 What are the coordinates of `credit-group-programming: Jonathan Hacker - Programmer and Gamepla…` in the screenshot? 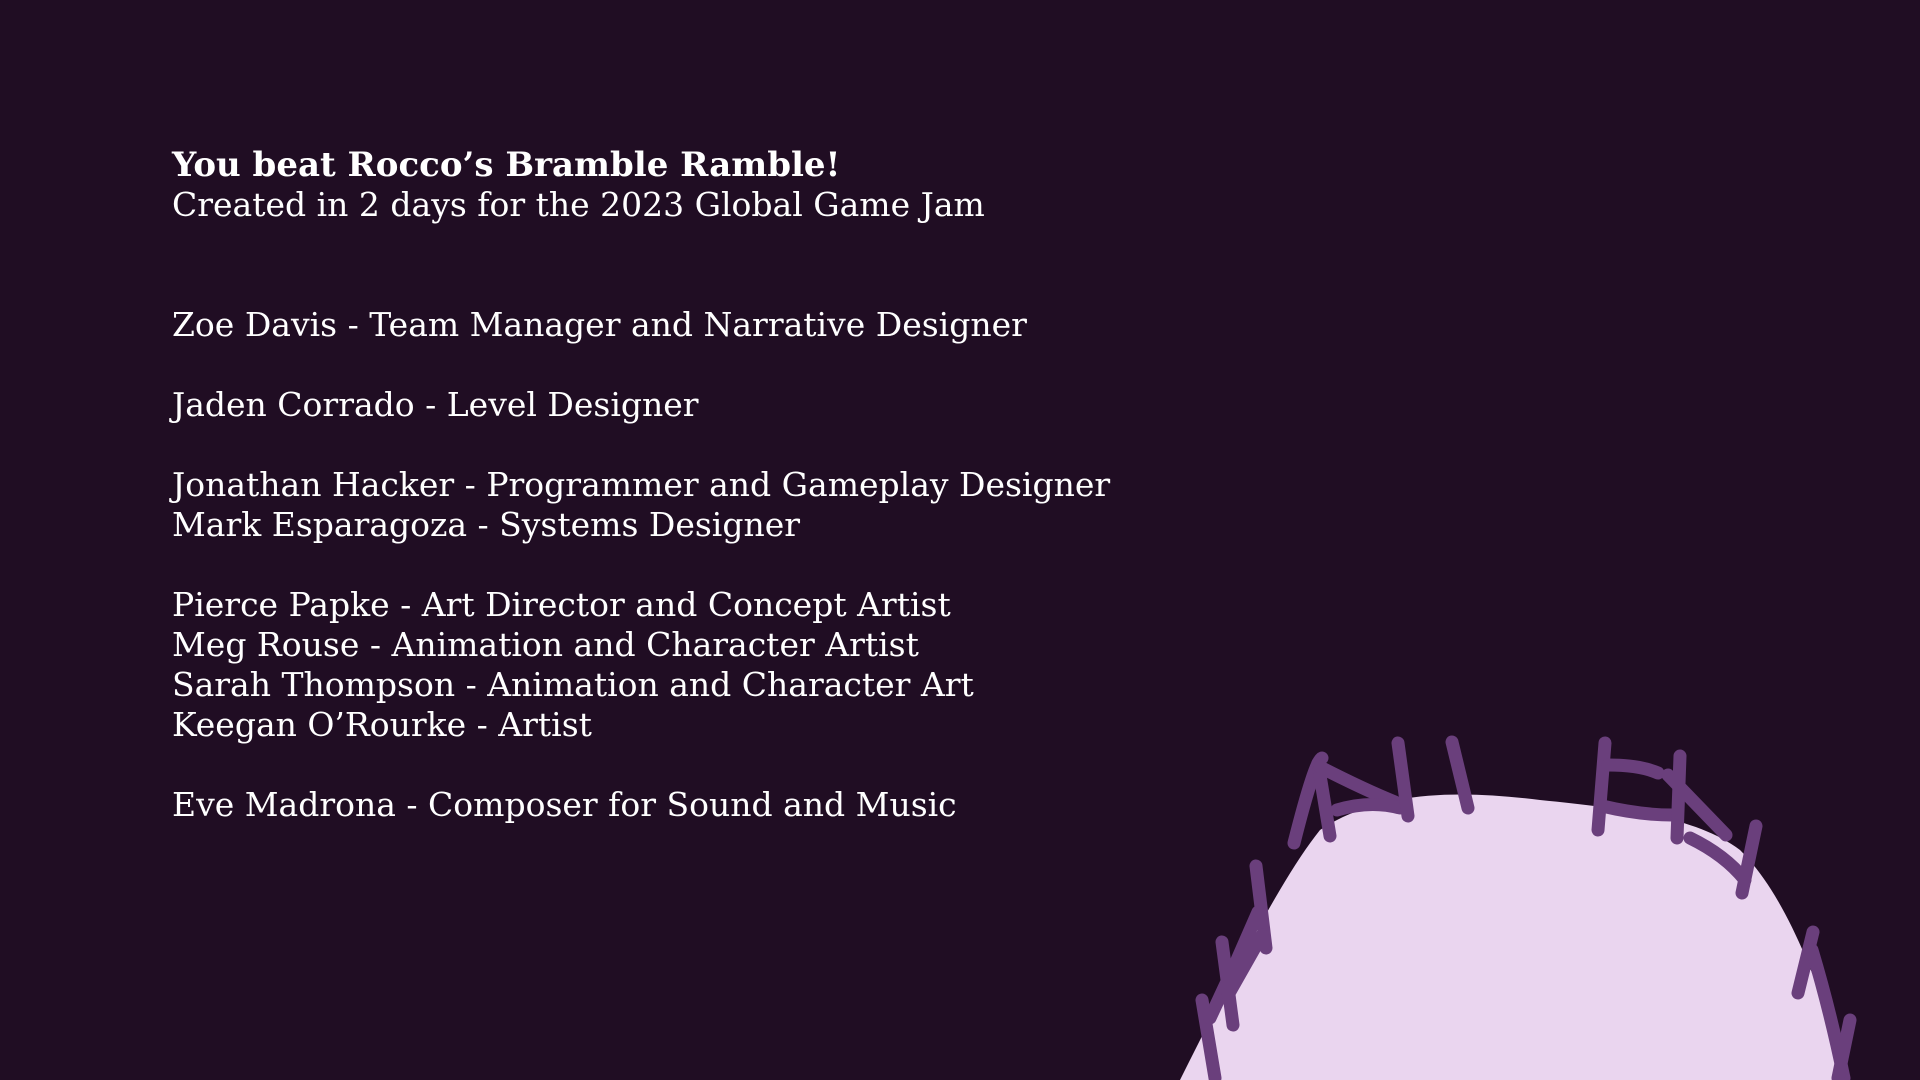 It's located at (672, 505).